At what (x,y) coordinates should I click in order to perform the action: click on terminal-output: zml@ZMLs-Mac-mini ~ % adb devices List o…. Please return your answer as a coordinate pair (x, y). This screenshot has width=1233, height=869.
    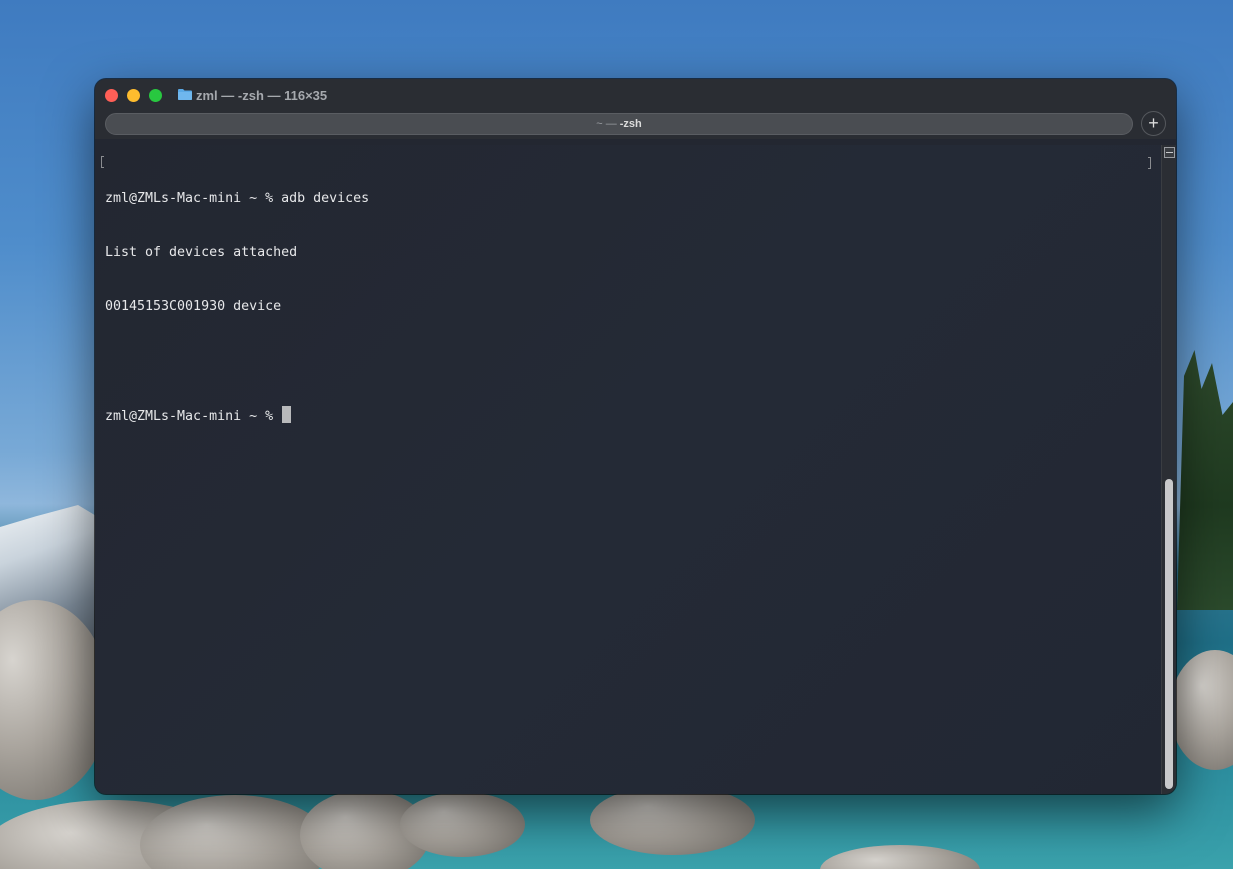
    Looking at the image, I should click on (237, 307).